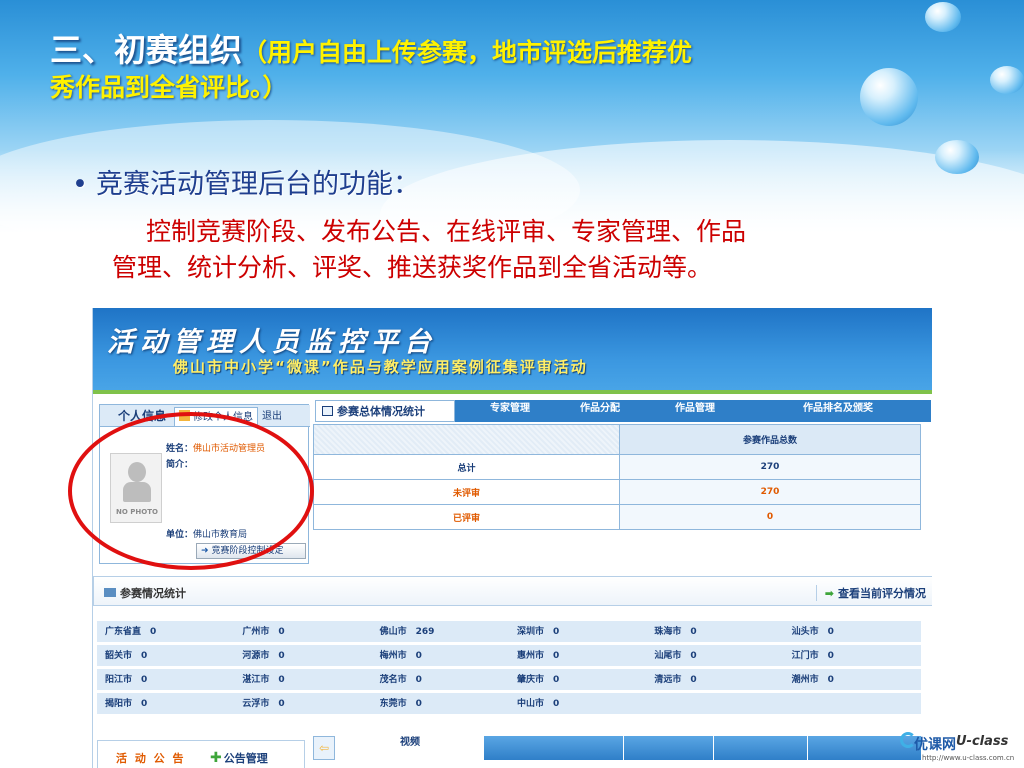 The width and height of the screenshot is (1024, 768). Describe the element at coordinates (968, 758) in the screenshot. I see `logo-url: http://www.u-class.com.cn` at that location.